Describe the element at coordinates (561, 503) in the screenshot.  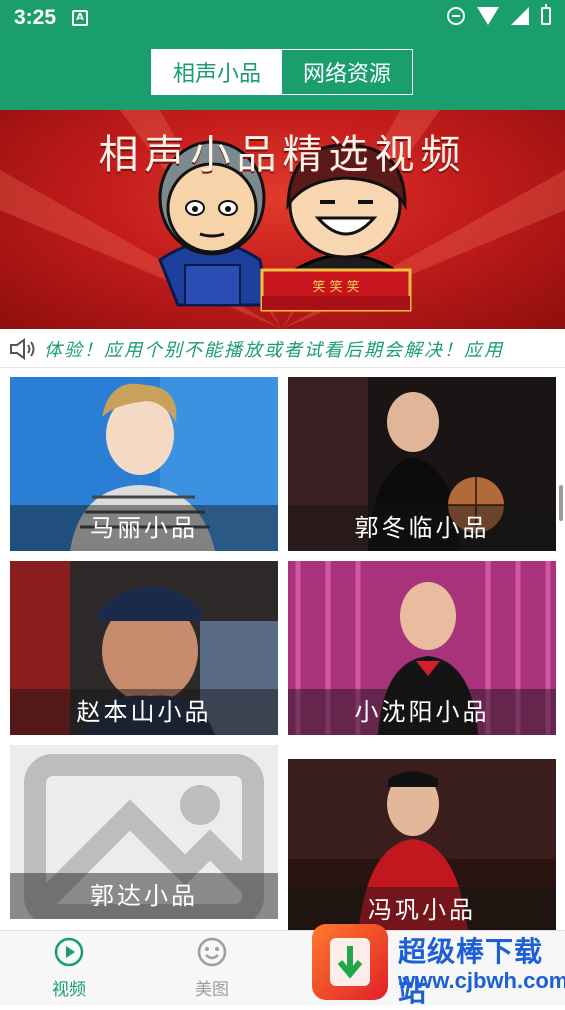
I see `scrollbar` at that location.